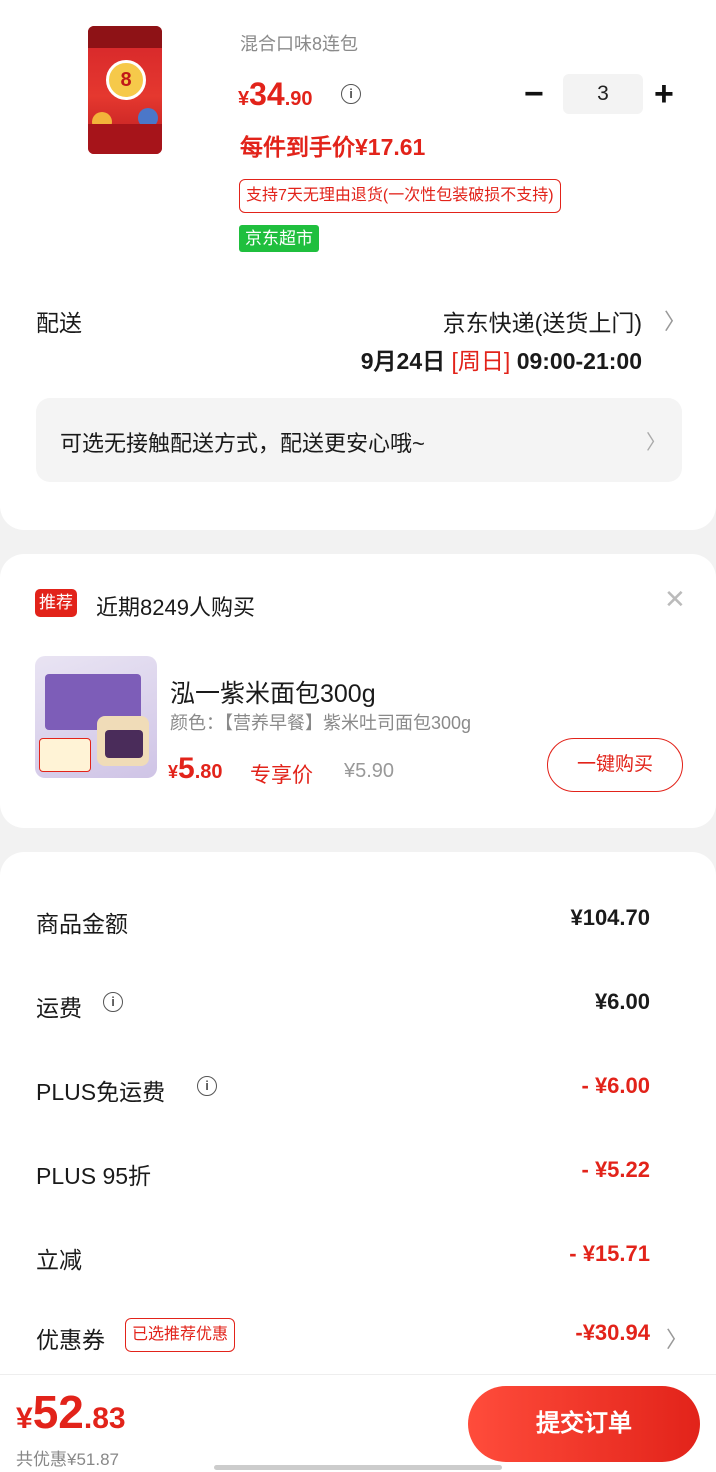 Image resolution: width=716 pixels, height=1472 pixels. Describe the element at coordinates (208, 772) in the screenshot. I see `recommend-price-decimal: .80` at that location.